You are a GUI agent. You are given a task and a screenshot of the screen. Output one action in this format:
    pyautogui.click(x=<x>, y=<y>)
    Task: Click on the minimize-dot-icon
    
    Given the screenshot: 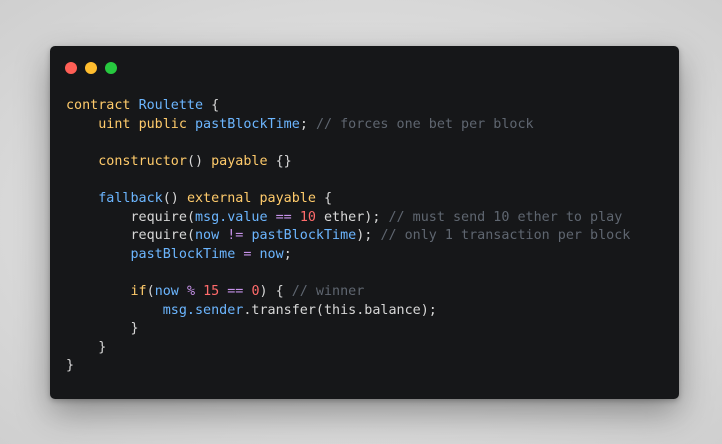 What is the action you would take?
    pyautogui.click(x=91, y=68)
    